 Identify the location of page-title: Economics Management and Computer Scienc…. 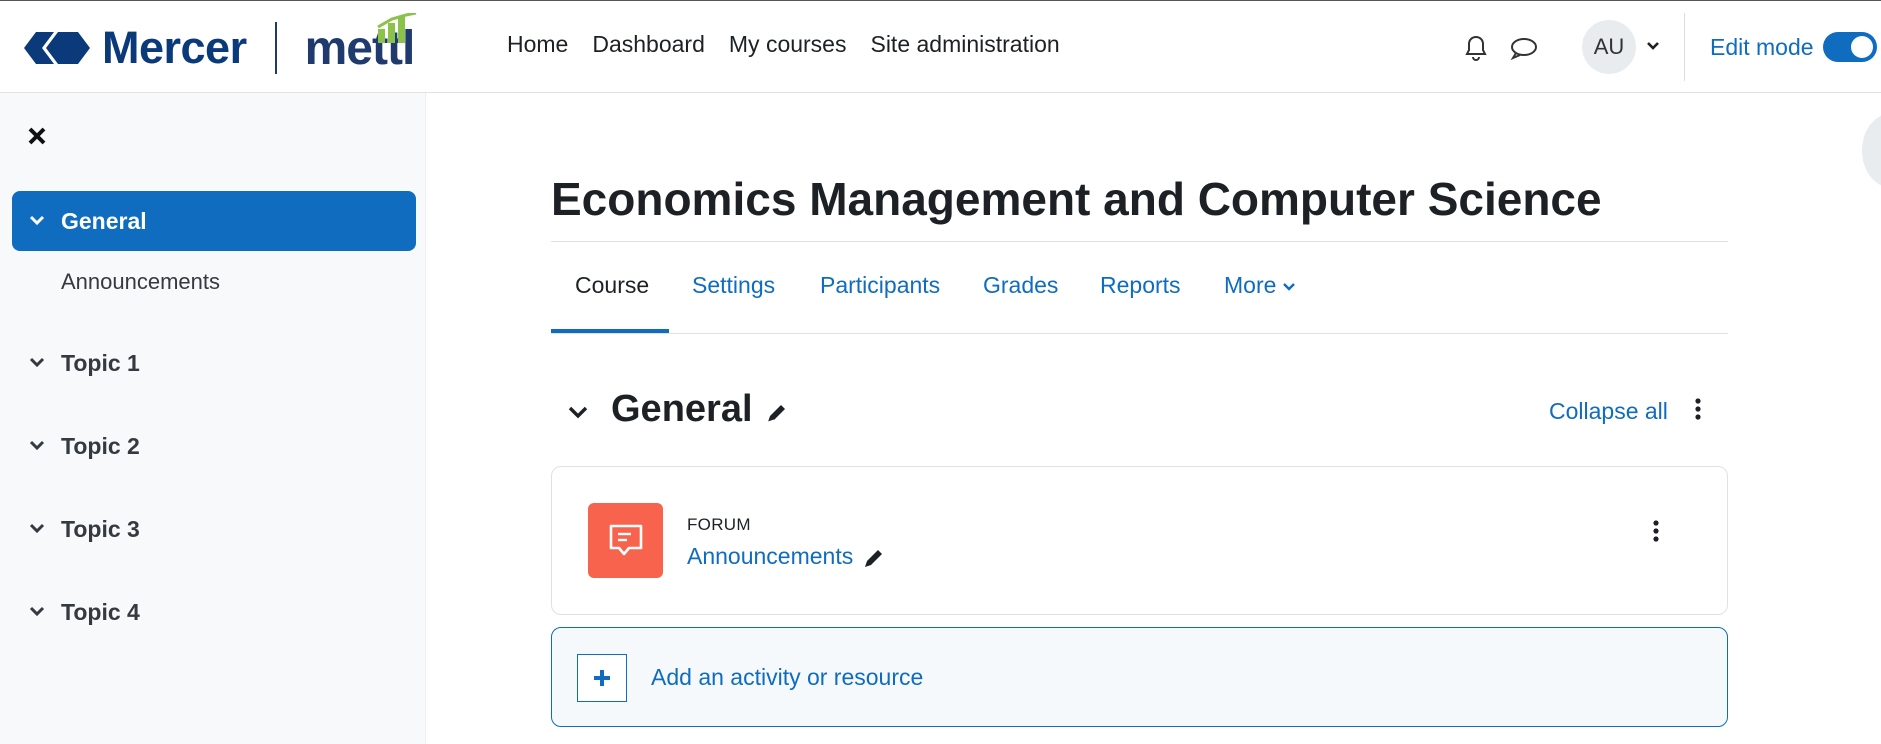
(1076, 199).